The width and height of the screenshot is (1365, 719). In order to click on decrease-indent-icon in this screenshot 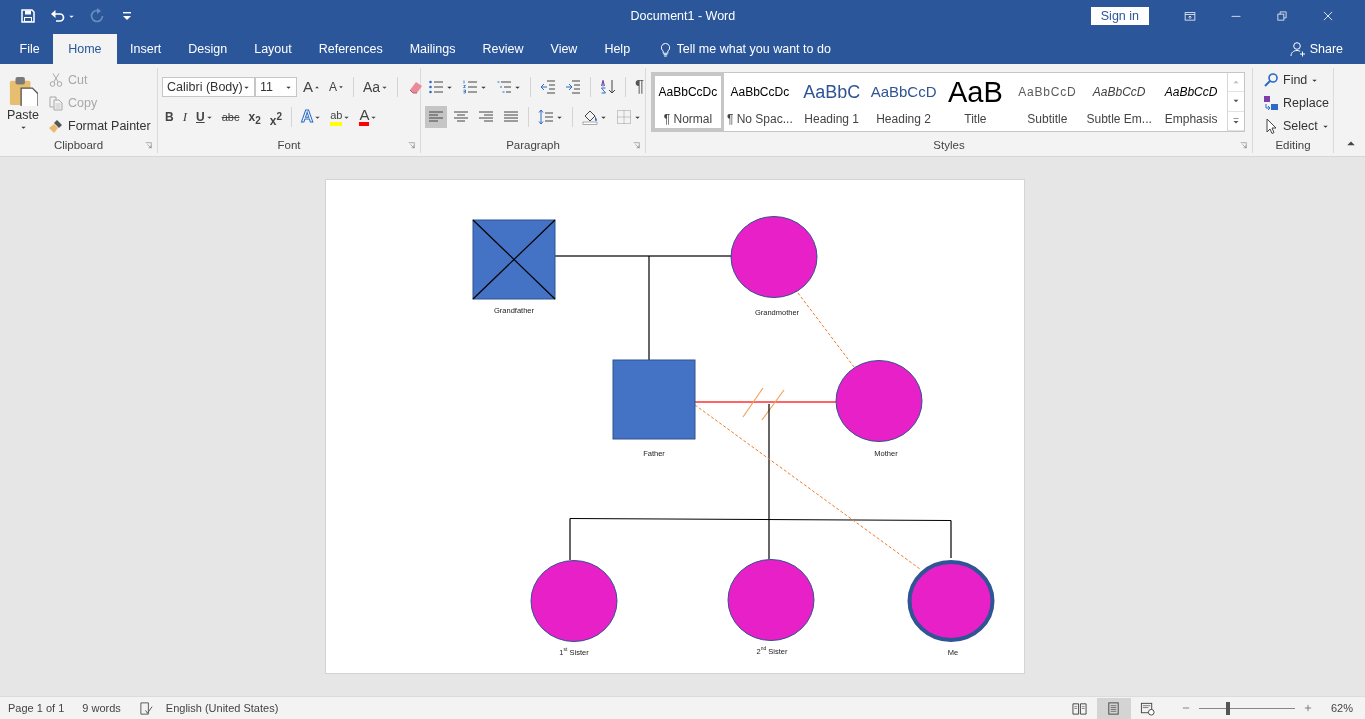, I will do `click(548, 87)`.